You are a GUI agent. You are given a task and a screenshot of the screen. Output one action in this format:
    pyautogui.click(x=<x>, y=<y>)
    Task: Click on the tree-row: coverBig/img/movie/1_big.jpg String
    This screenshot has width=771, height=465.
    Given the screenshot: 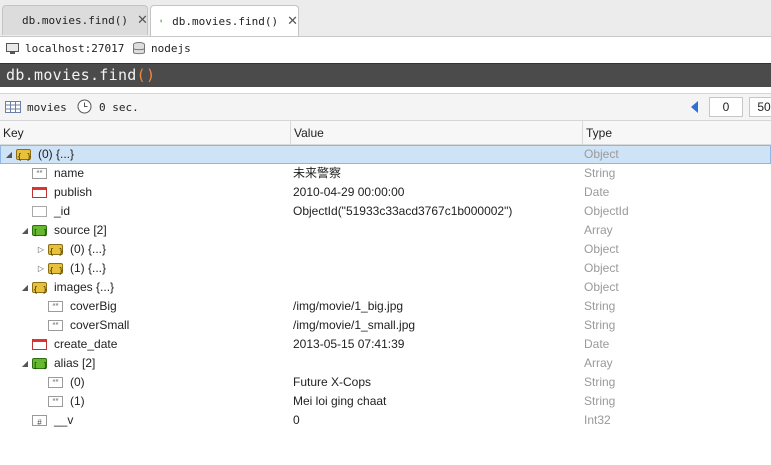 What is the action you would take?
    pyautogui.click(x=385, y=307)
    